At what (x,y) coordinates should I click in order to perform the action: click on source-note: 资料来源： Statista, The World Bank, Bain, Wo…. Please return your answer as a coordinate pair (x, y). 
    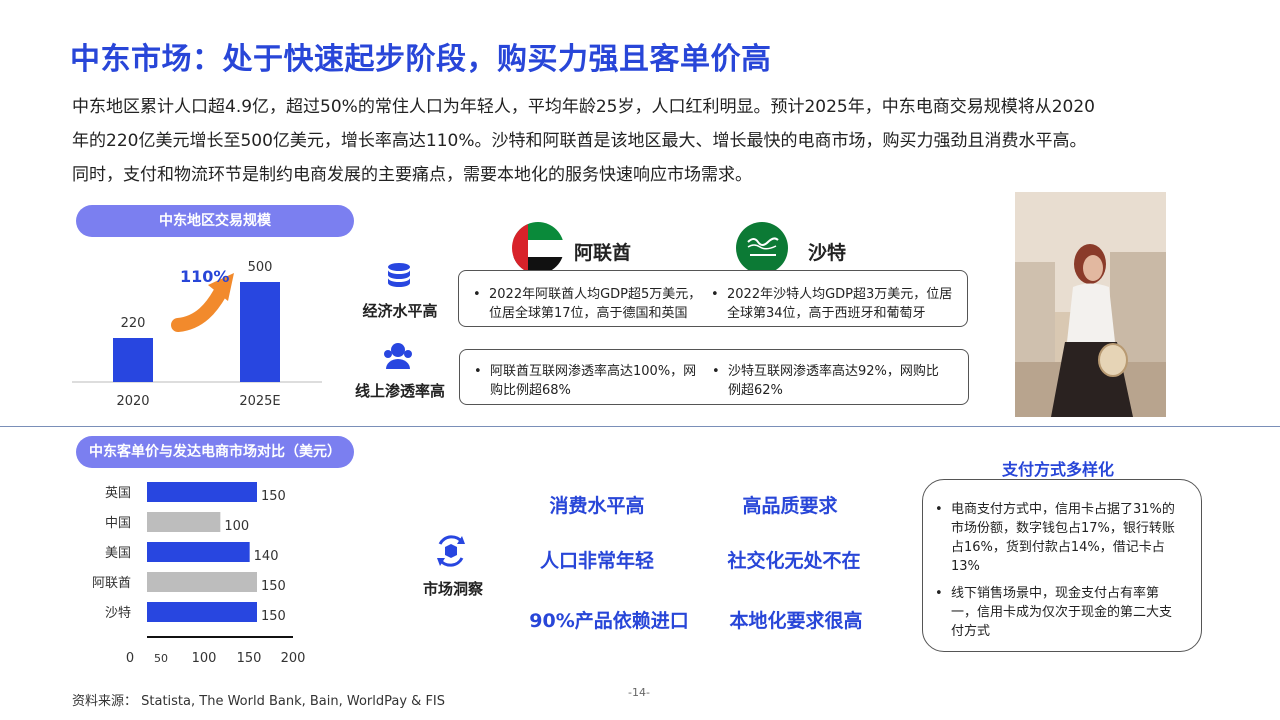
    Looking at the image, I should click on (259, 701).